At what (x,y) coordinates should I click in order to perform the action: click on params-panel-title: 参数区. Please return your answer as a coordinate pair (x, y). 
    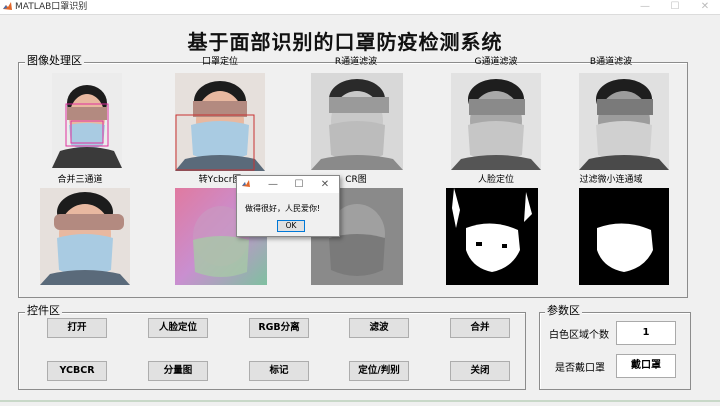
    Looking at the image, I should click on (563, 310).